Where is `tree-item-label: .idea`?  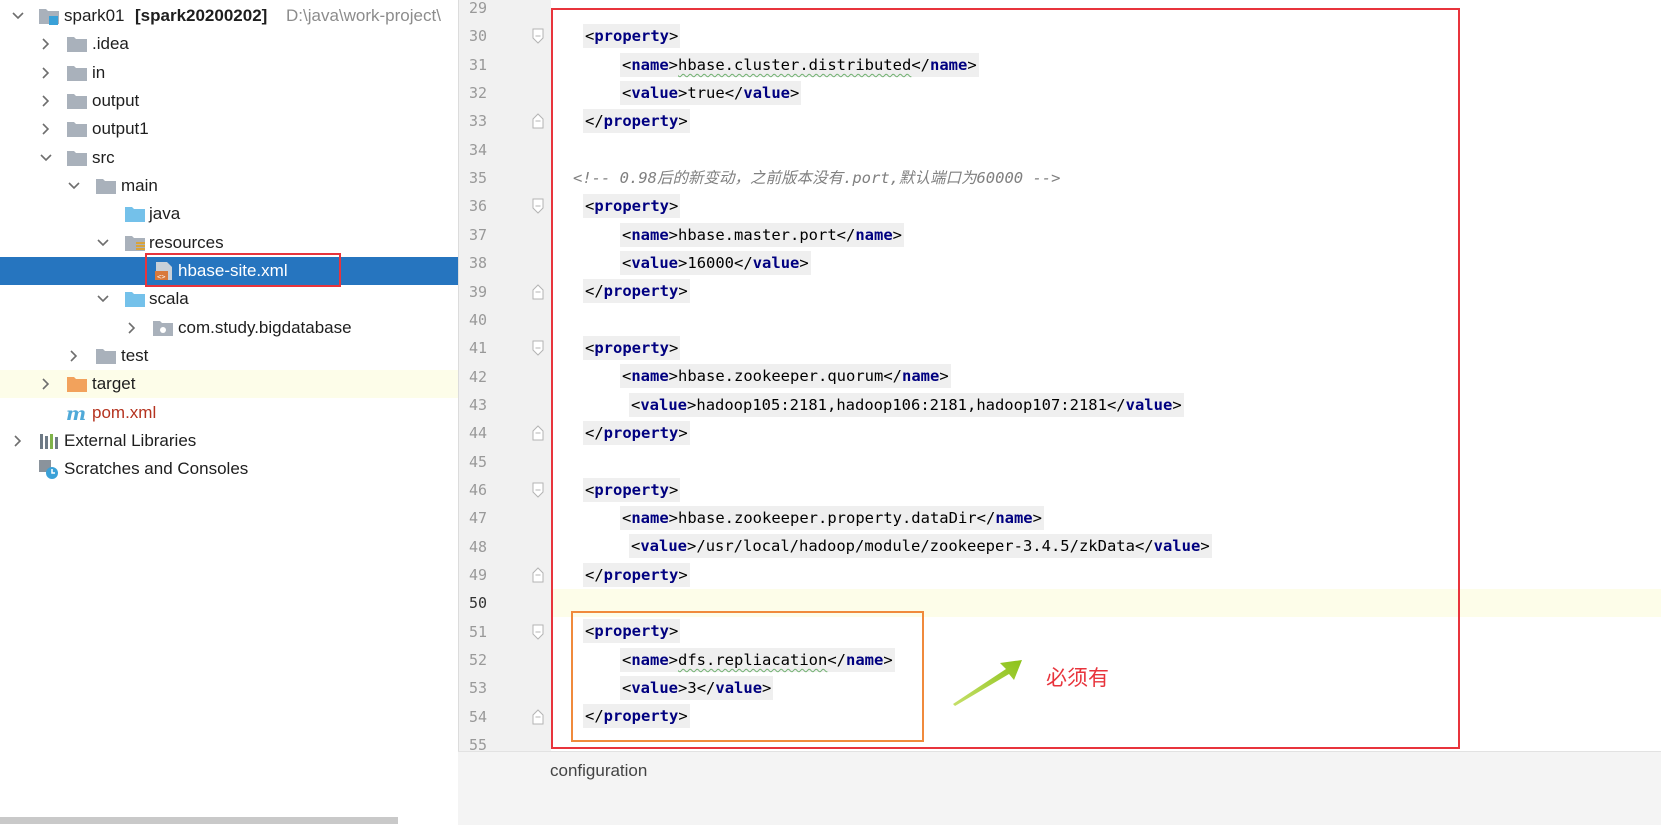 tree-item-label: .idea is located at coordinates (110, 43).